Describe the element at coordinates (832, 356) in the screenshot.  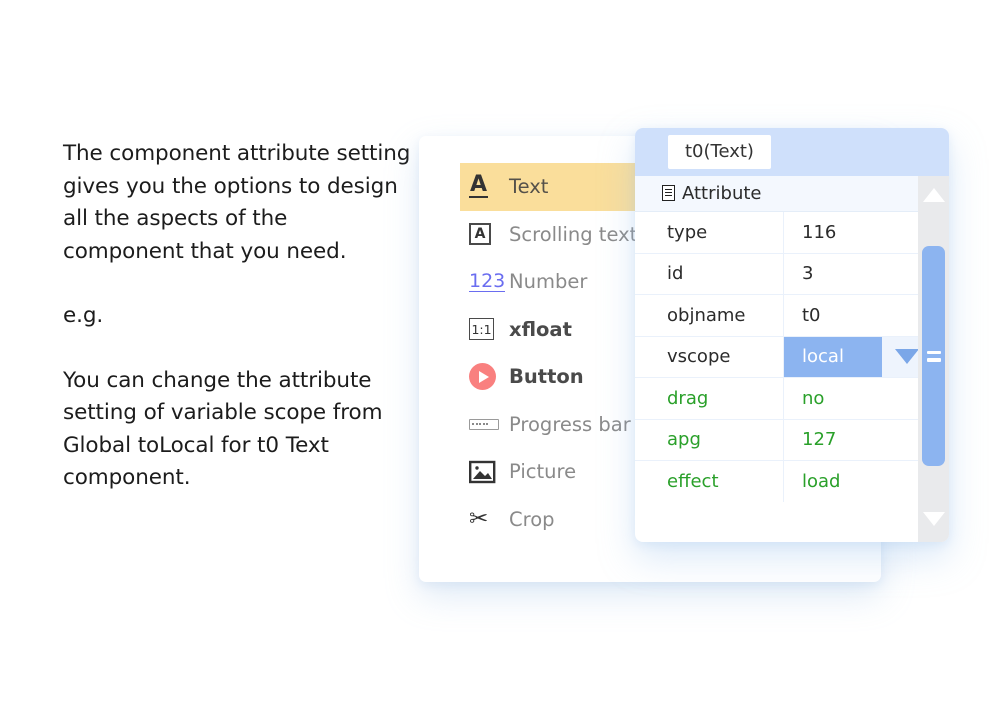
I see `vscope-select: local` at that location.